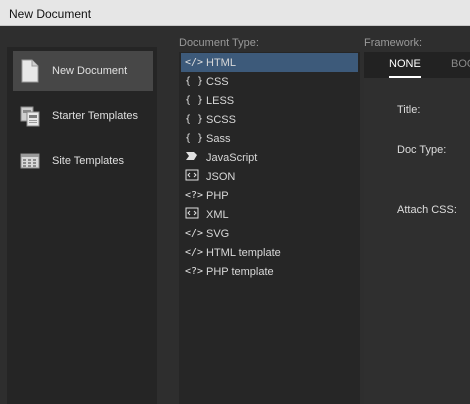 The image size is (470, 404). Describe the element at coordinates (269, 157) in the screenshot. I see `doc-type-item-javascript: JavaScript` at that location.